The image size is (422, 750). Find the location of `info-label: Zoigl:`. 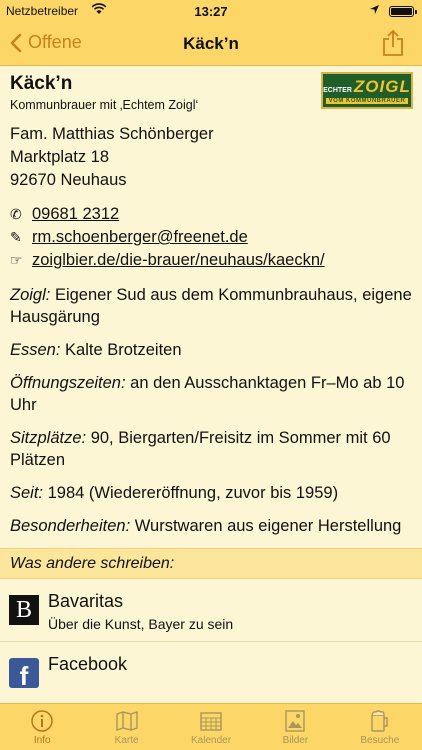

info-label: Zoigl: is located at coordinates (30, 295).